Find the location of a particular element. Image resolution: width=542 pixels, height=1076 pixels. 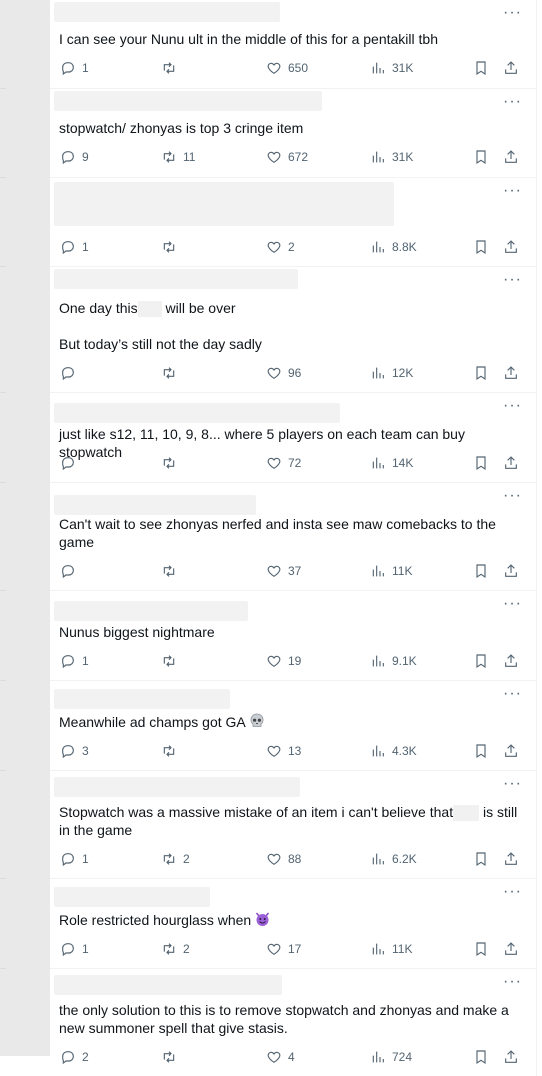

reply-tweet: ··· 1 2 8.8K is located at coordinates (293, 222).